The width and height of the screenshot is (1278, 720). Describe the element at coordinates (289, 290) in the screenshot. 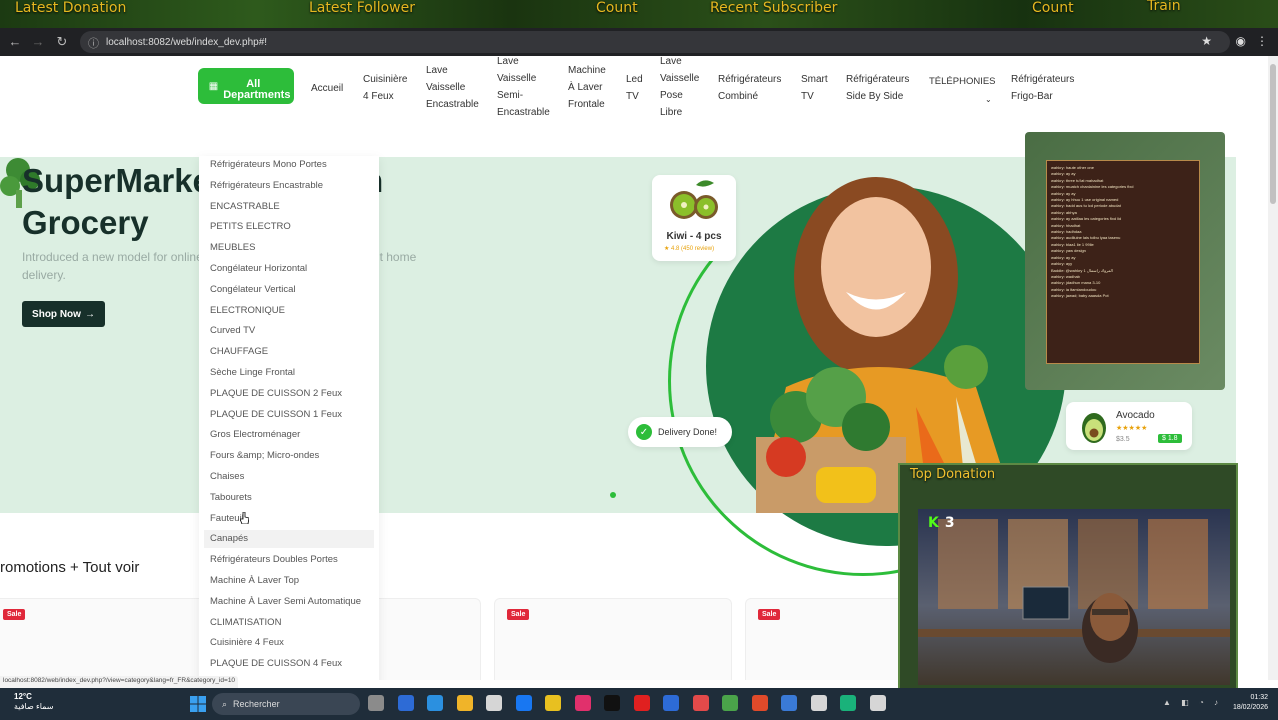

I see `dropdown-item: Congélateur Vertical` at that location.